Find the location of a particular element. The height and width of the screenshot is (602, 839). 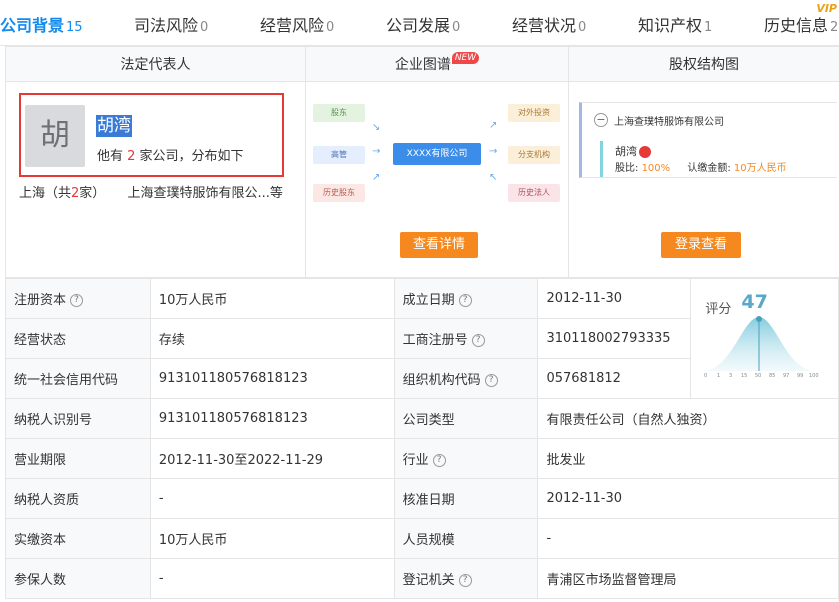

graph-node-branch: 分支机构 is located at coordinates (534, 155).